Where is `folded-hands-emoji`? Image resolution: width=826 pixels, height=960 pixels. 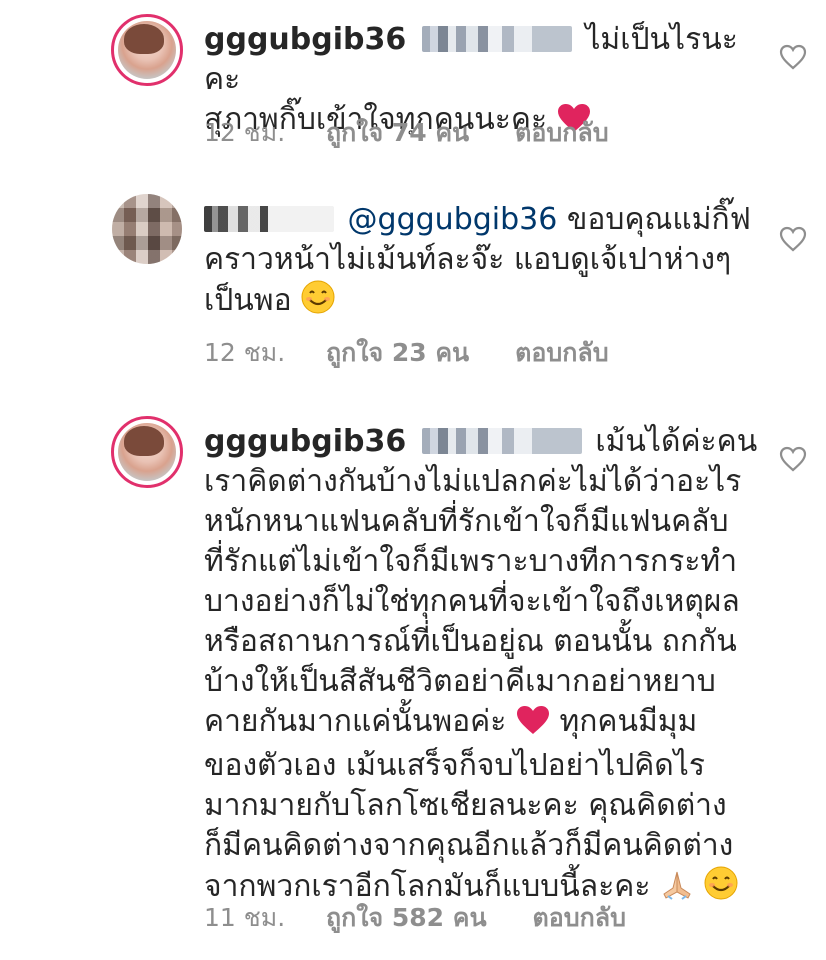
folded-hands-emoji is located at coordinates (677, 889).